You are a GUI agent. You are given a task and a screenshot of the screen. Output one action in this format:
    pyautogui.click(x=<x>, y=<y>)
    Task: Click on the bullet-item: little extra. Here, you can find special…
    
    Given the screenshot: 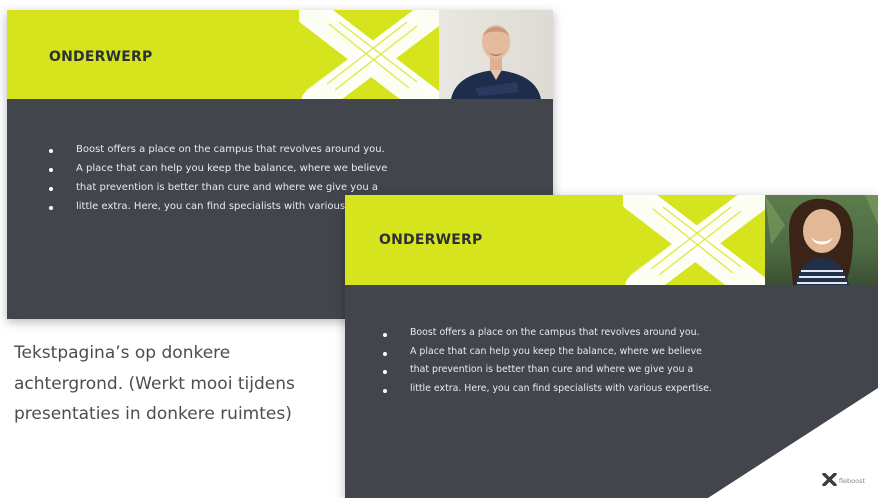 What is the action you would take?
    pyautogui.click(x=547, y=389)
    